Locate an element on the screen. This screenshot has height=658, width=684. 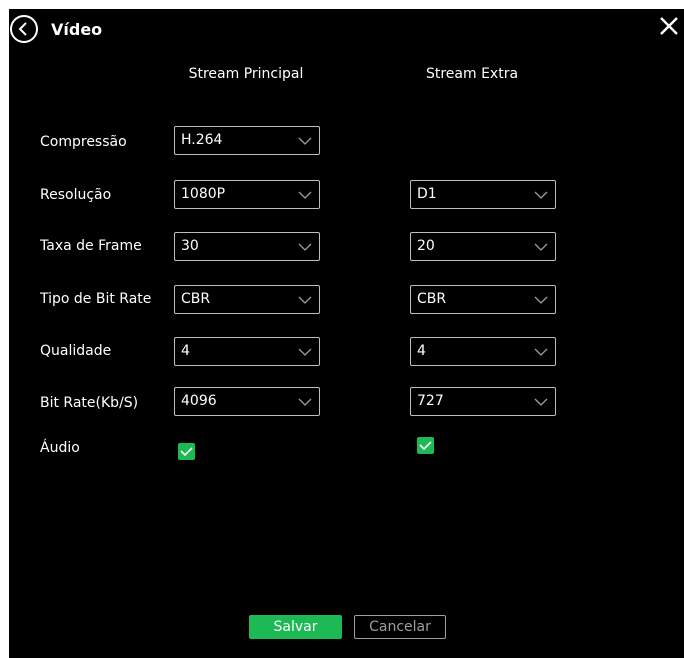
quality-principal-select: 4 is located at coordinates (247, 351).